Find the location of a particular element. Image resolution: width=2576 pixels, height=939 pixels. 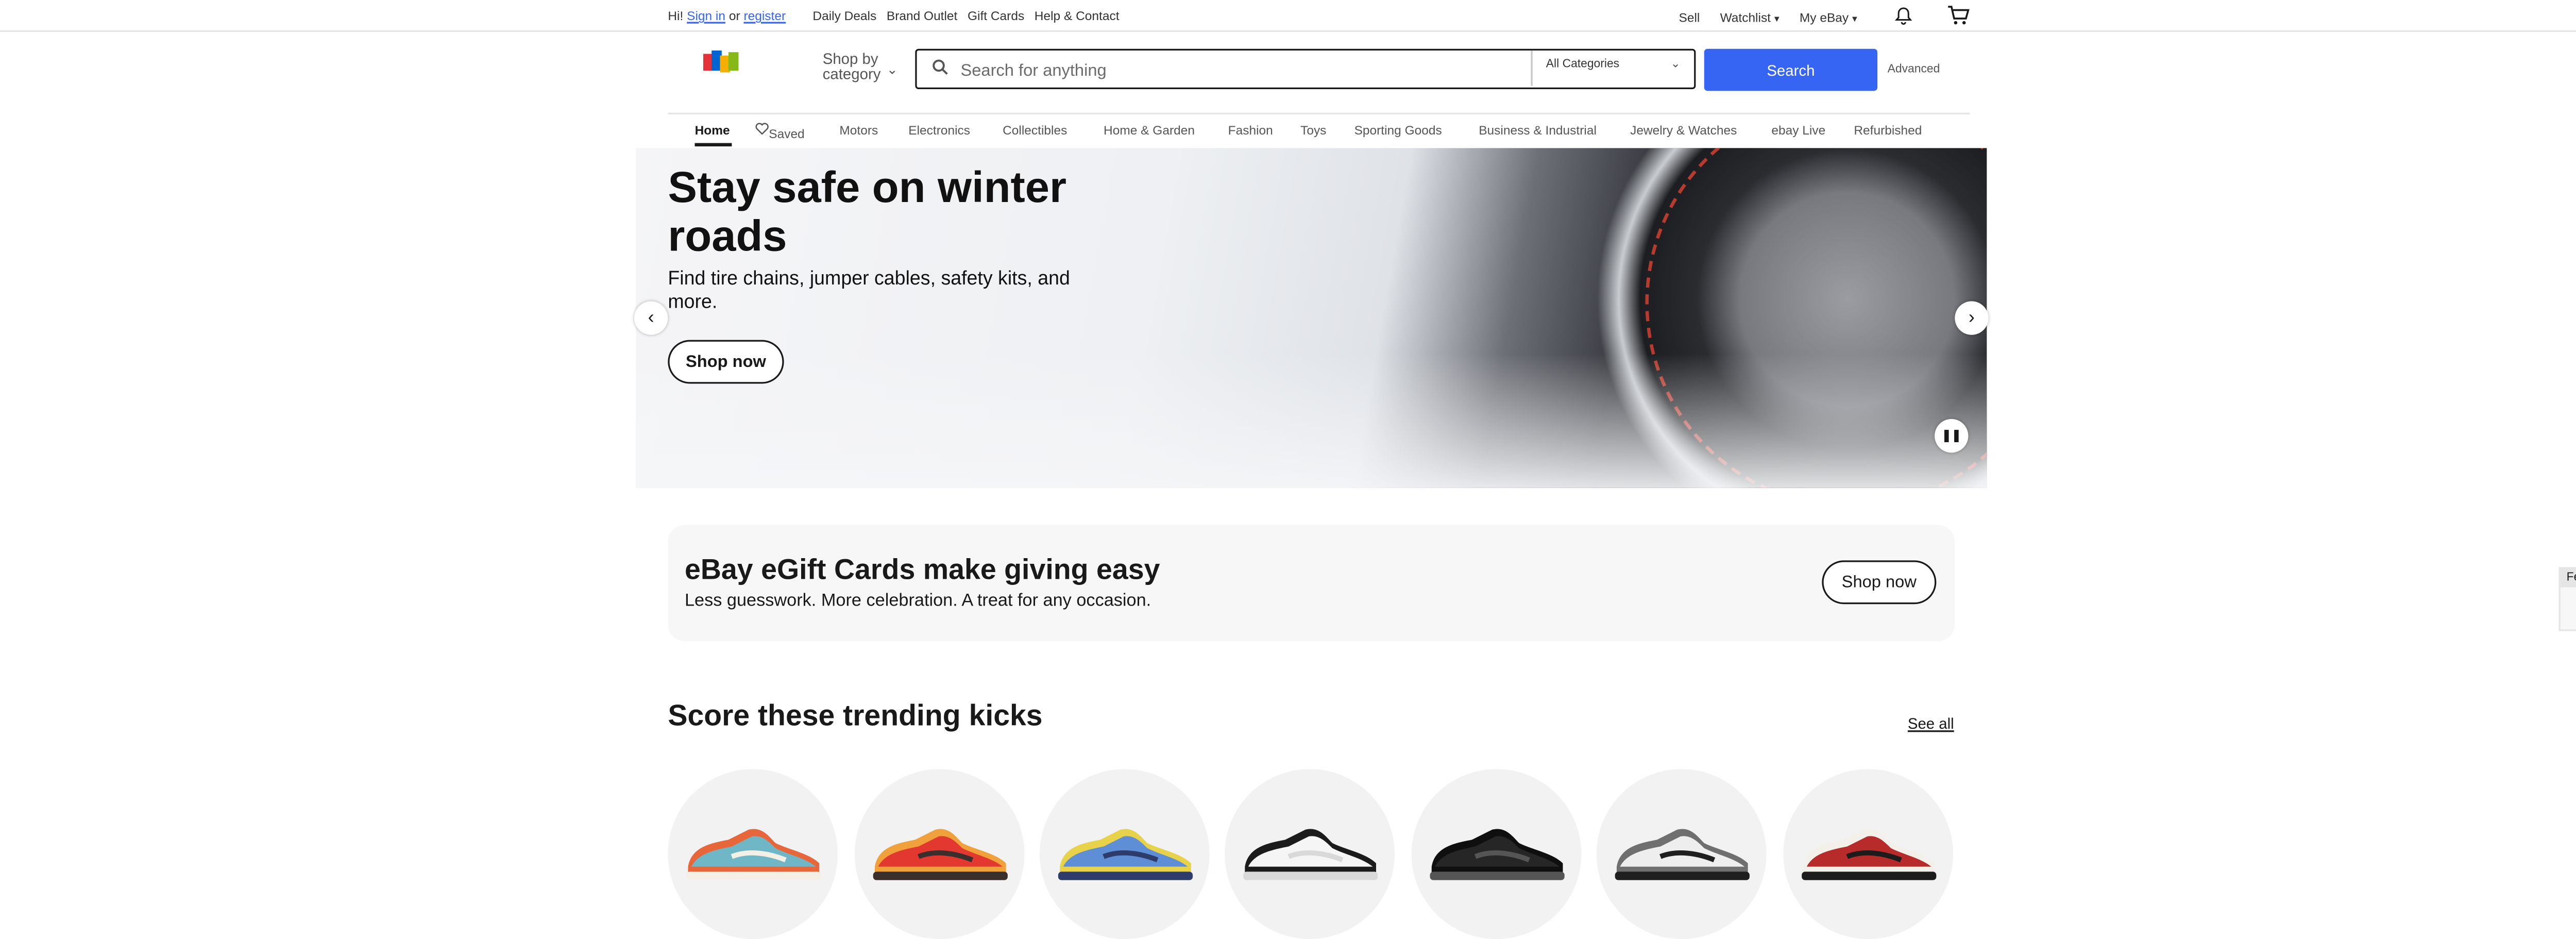

notification-bell-icon is located at coordinates (1903, 16).